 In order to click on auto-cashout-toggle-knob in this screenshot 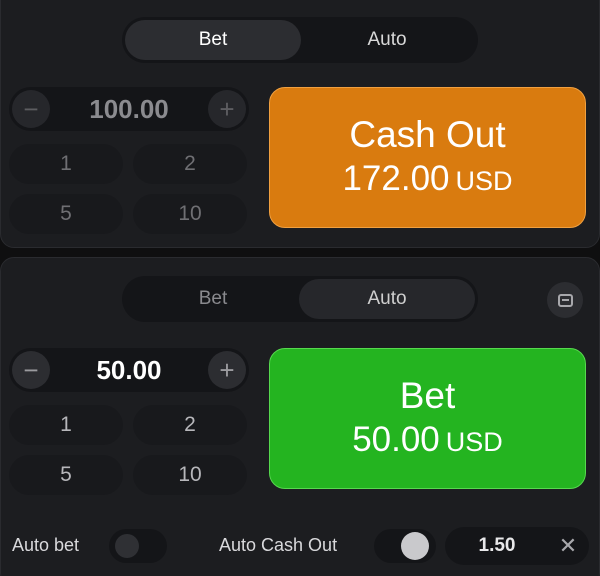, I will do `click(415, 546)`.